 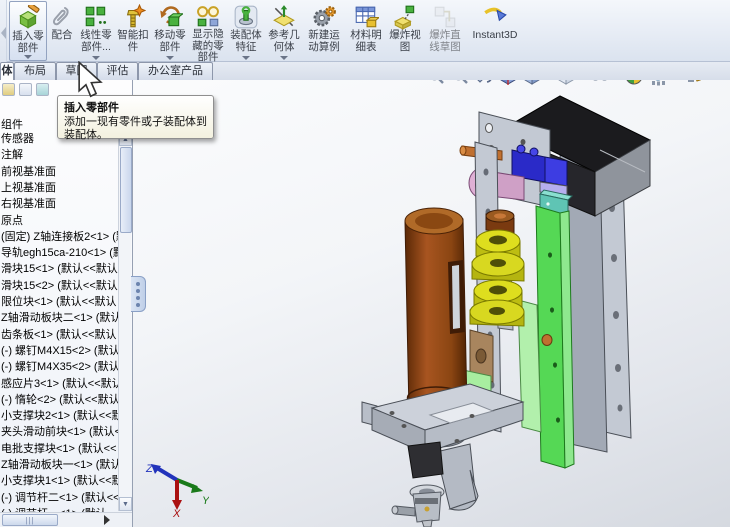 What do you see at coordinates (66, 519) in the screenshot?
I see `tree-horizontal-scrollbar: |||` at bounding box center [66, 519].